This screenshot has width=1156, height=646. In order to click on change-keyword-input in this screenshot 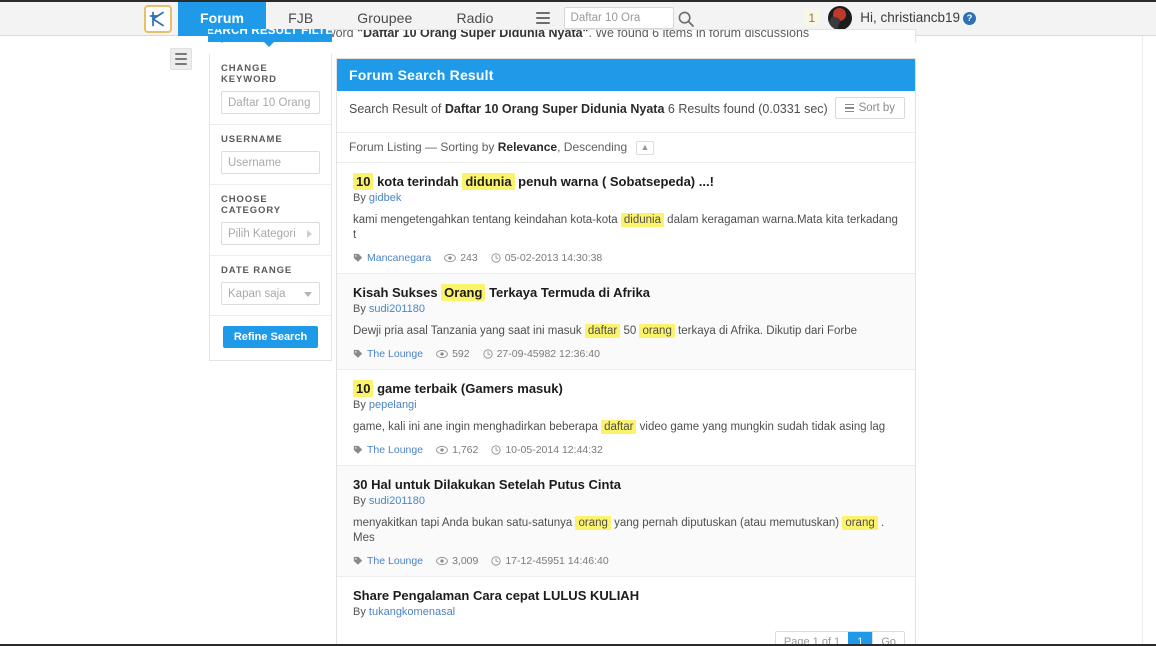, I will do `click(270, 102)`.